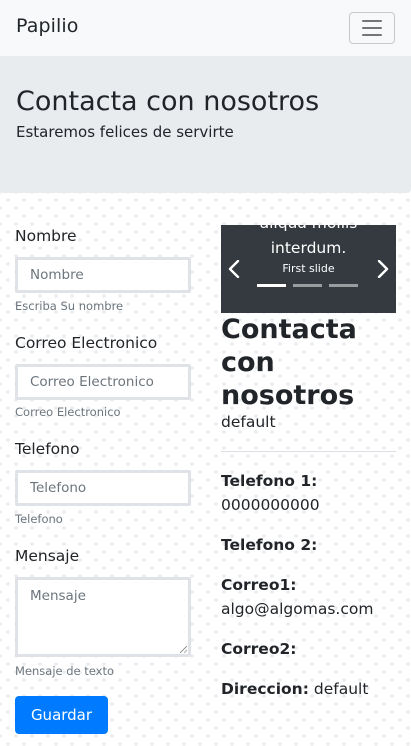 Image resolution: width=411 pixels, height=746 pixels. What do you see at coordinates (270, 505) in the screenshot?
I see `field-value: 0000000000` at bounding box center [270, 505].